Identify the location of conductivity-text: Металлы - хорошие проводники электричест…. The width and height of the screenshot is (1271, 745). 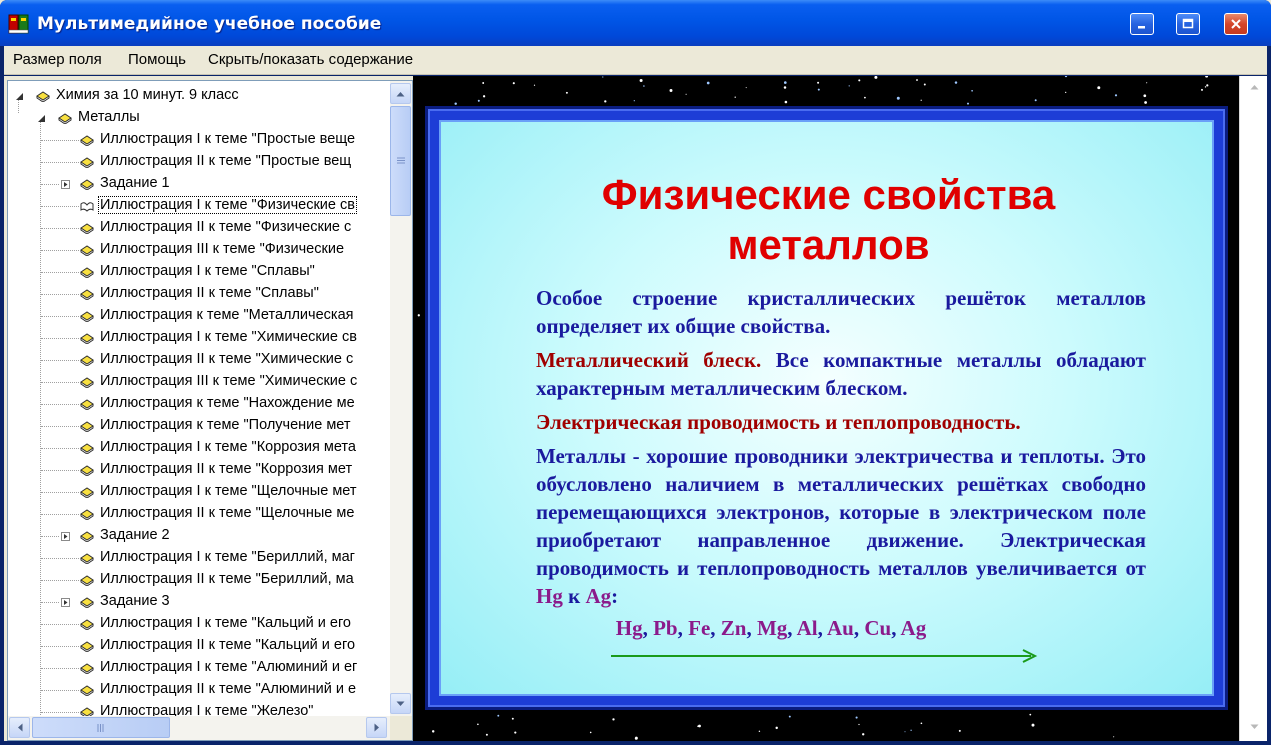
(841, 512).